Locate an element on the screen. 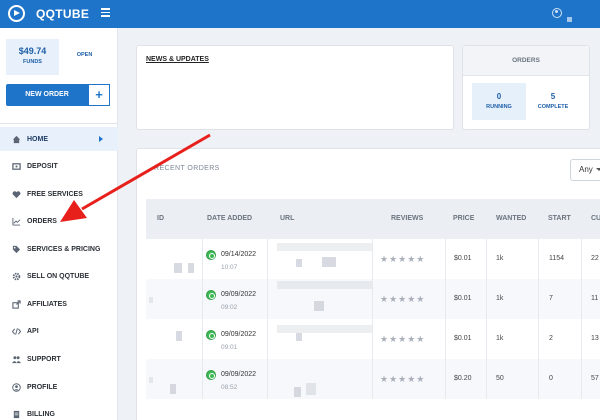 The height and width of the screenshot is (420, 600). column-header-price: PRICE is located at coordinates (463, 219).